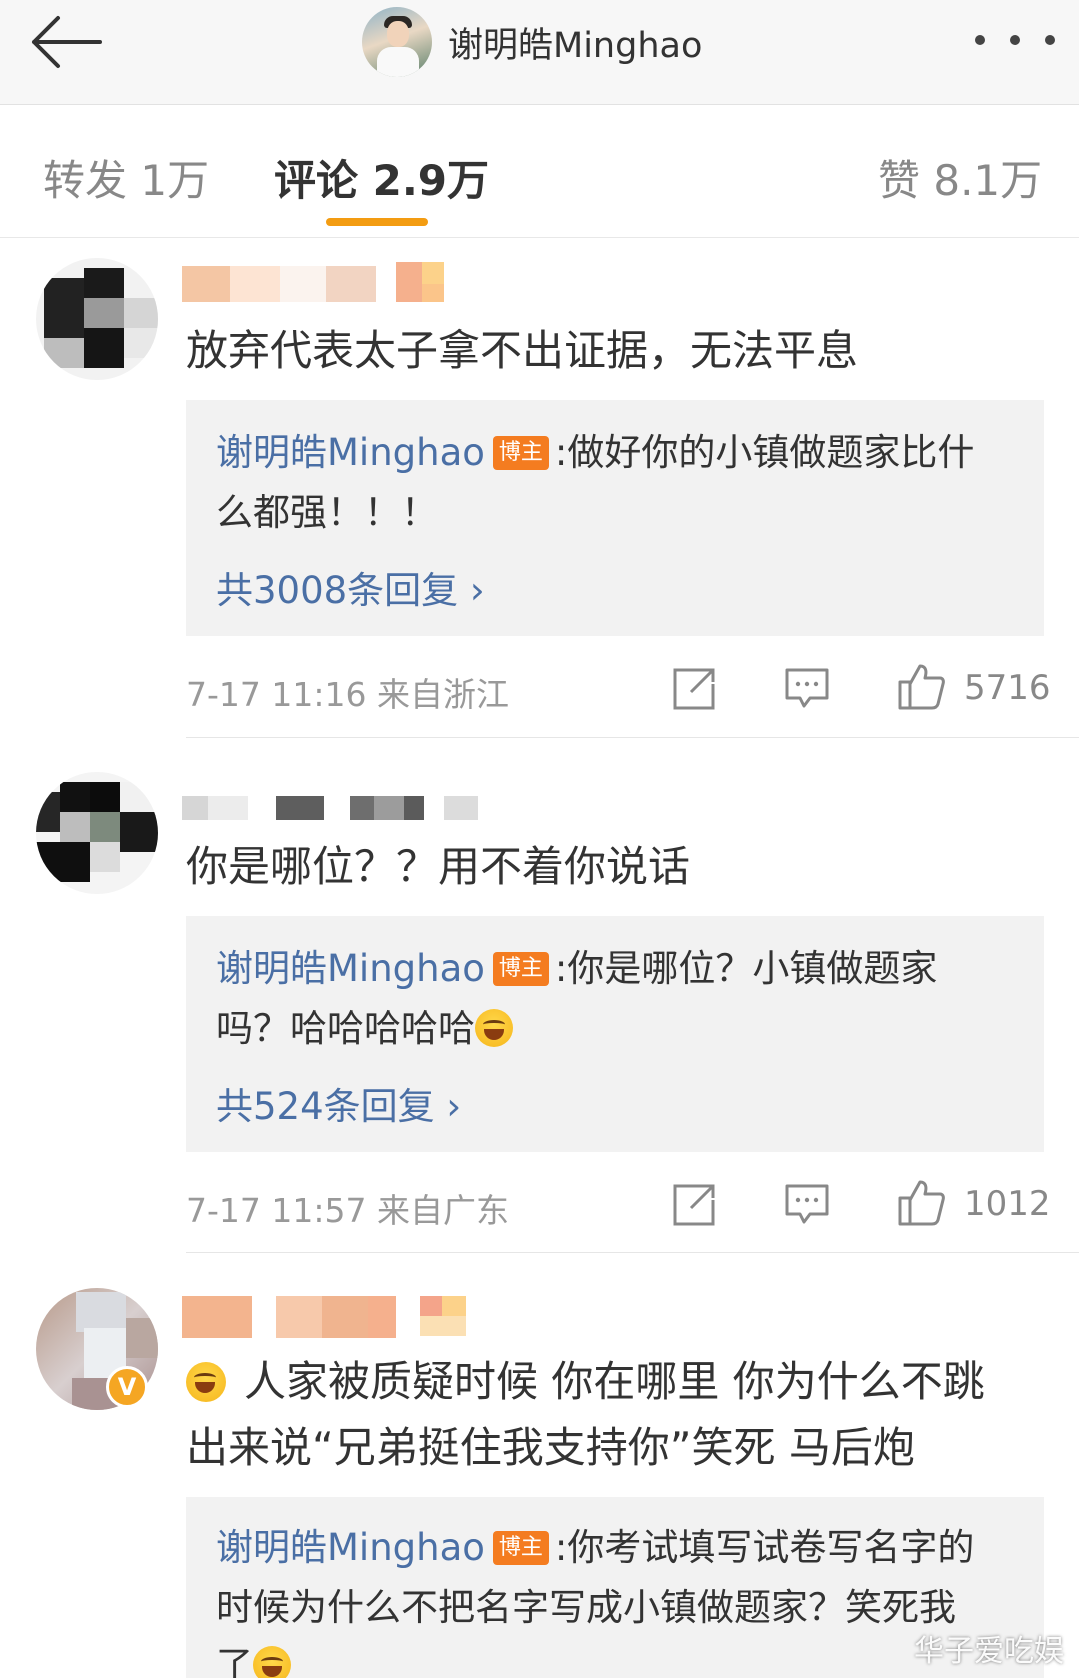 This screenshot has width=1079, height=1678. What do you see at coordinates (127, 1387) in the screenshot?
I see `verified-badge-icon: V` at bounding box center [127, 1387].